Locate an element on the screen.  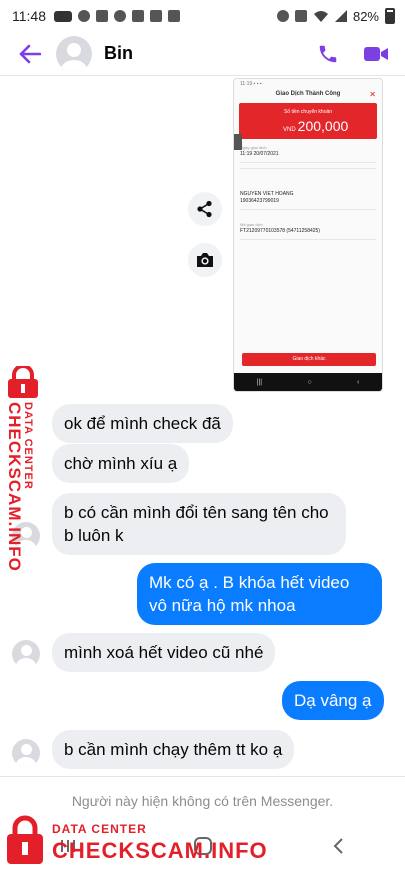
header-actions is located at coordinates (359, 54).